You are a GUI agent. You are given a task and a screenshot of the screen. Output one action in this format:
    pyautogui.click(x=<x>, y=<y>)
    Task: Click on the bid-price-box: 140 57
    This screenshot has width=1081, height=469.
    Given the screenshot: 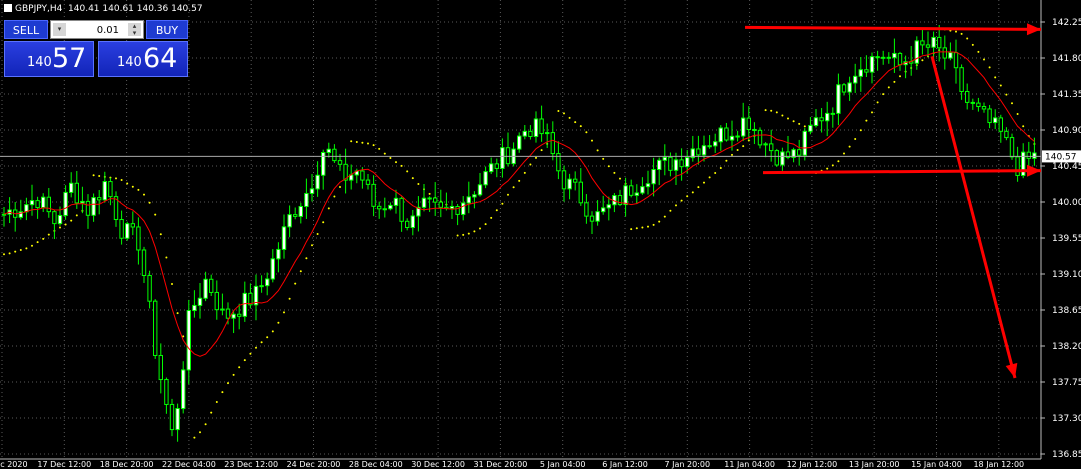 What is the action you would take?
    pyautogui.click(x=49, y=59)
    